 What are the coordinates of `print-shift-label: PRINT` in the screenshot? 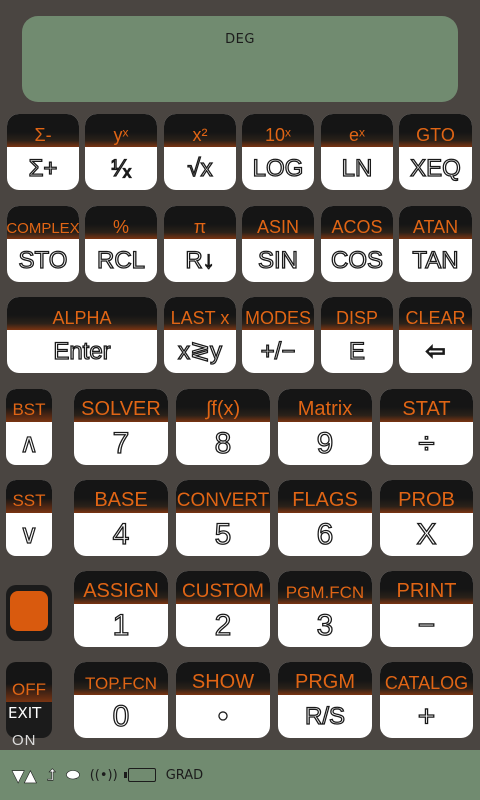 It's located at (426, 591).